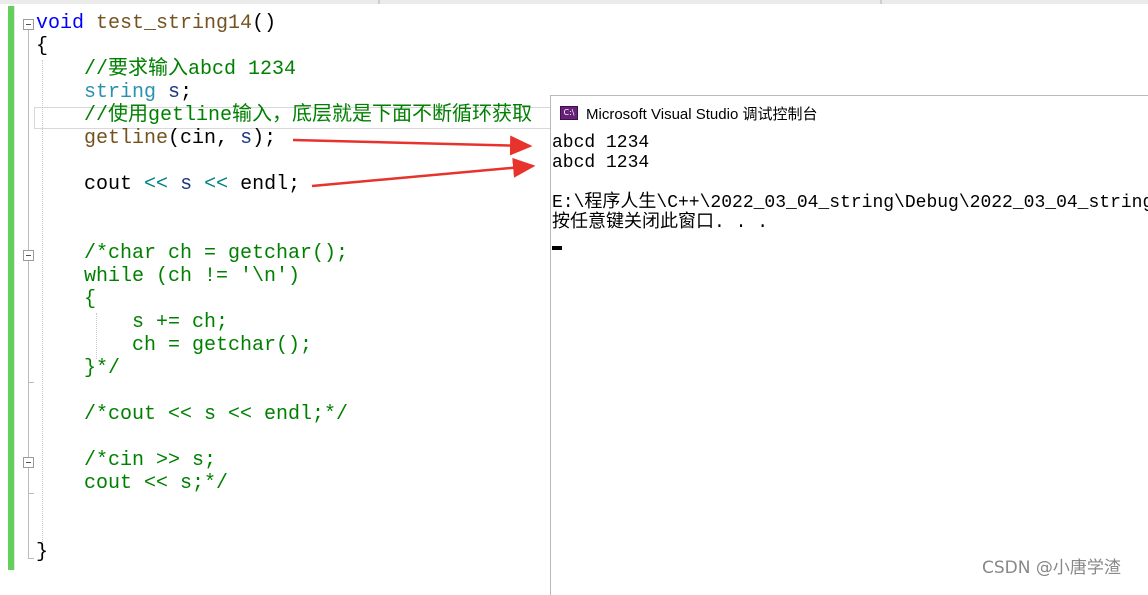 Image resolution: width=1148 pixels, height=595 pixels. I want to click on annotation-arrows, so click(414, 161).